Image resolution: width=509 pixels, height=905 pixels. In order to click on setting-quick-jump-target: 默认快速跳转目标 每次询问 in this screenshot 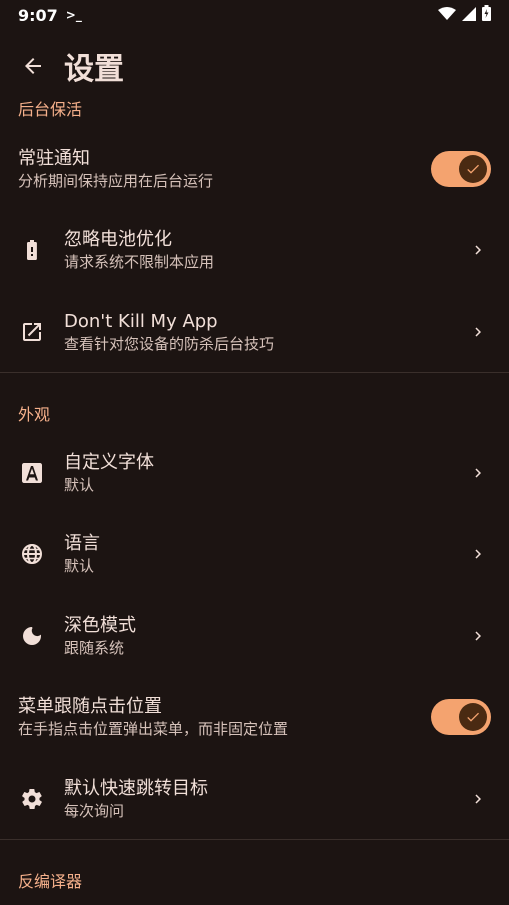, I will do `click(254, 799)`.